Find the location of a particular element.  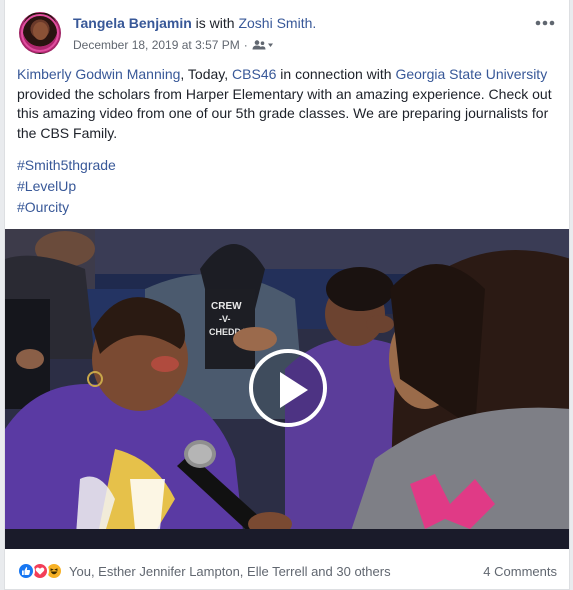

message-text-1: , Today, is located at coordinates (206, 74).